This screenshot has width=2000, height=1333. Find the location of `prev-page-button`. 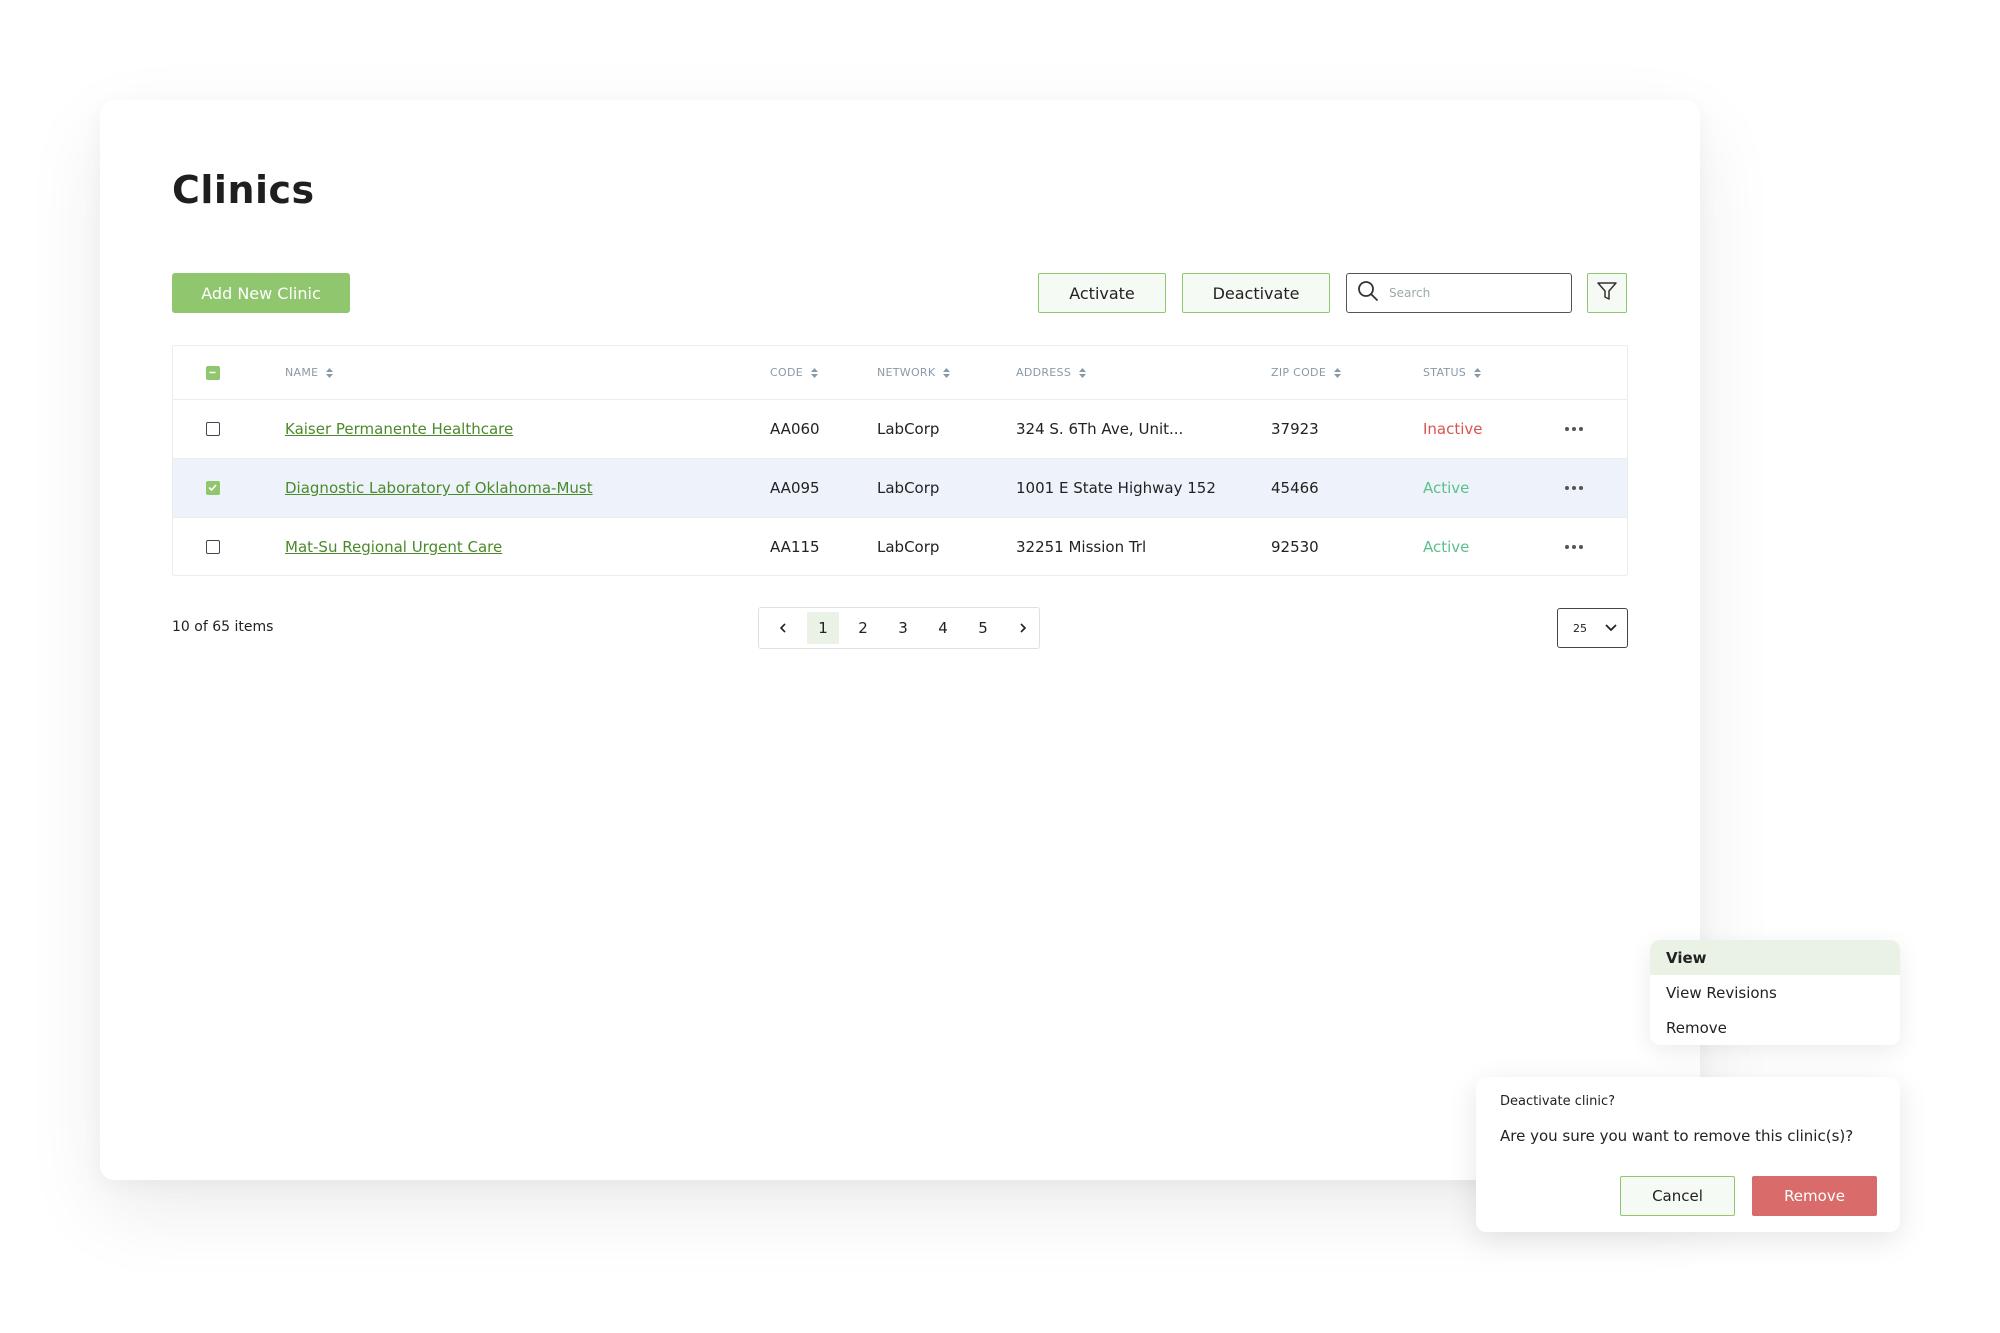

prev-page-button is located at coordinates (783, 628).